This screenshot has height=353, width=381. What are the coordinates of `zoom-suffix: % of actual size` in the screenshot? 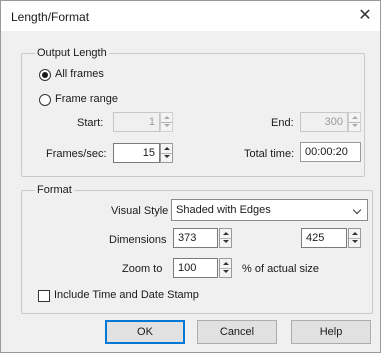 It's located at (281, 269).